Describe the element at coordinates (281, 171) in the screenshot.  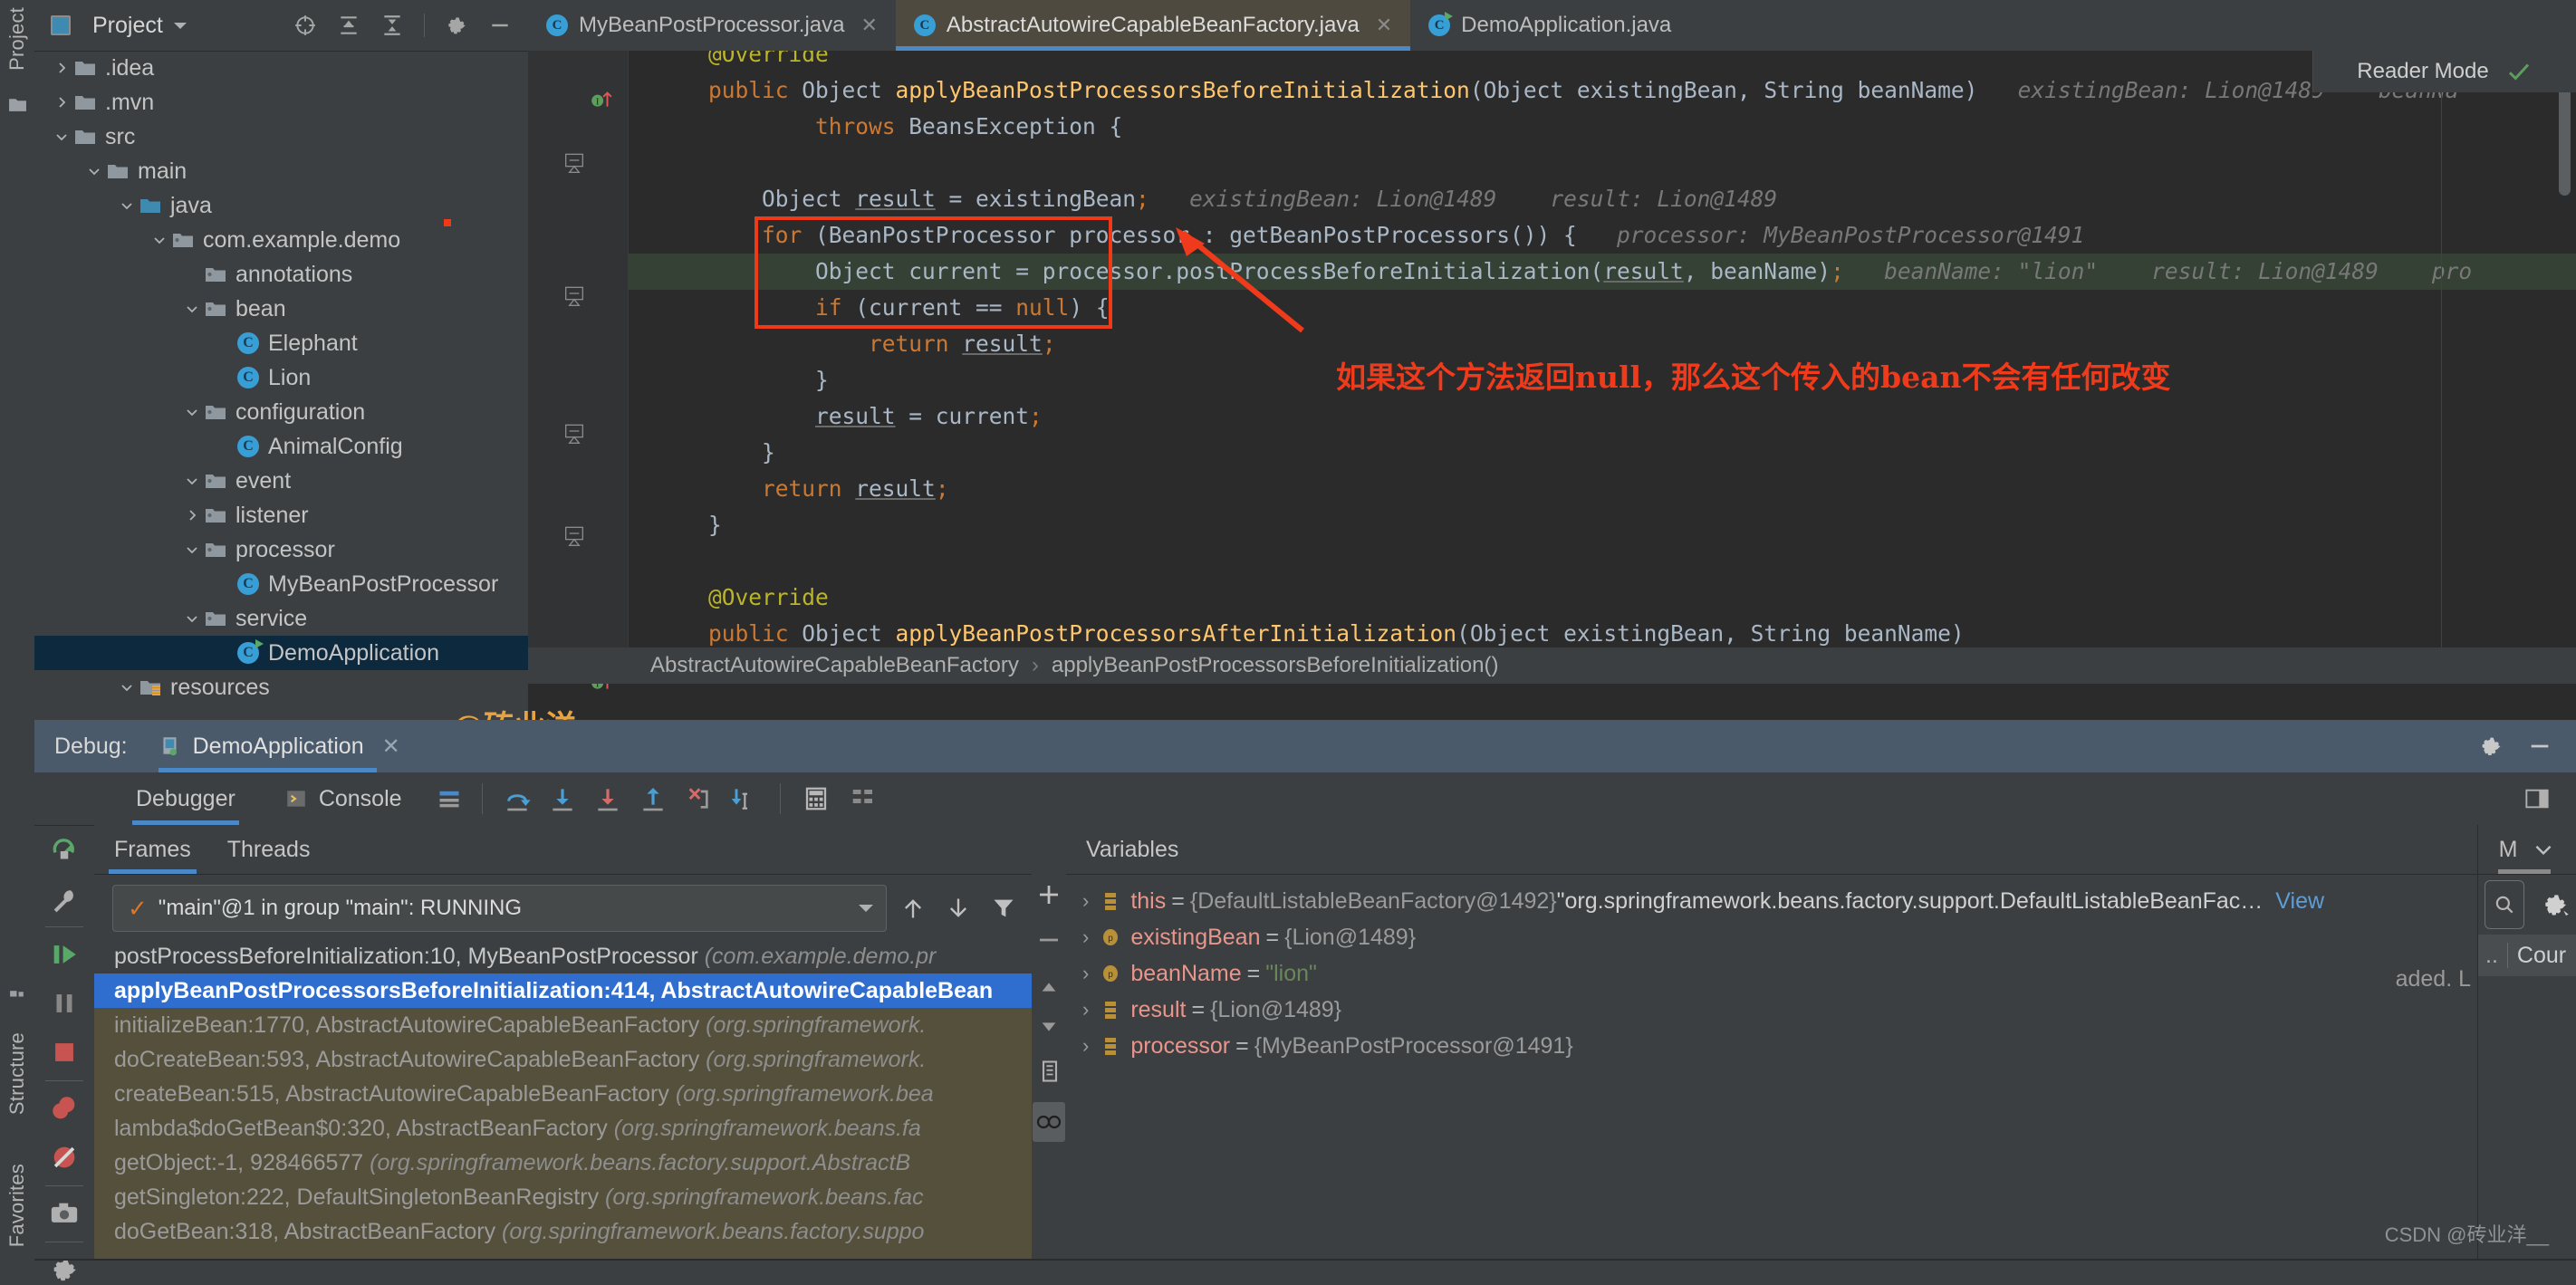
I see `tree-node-main: main` at that location.